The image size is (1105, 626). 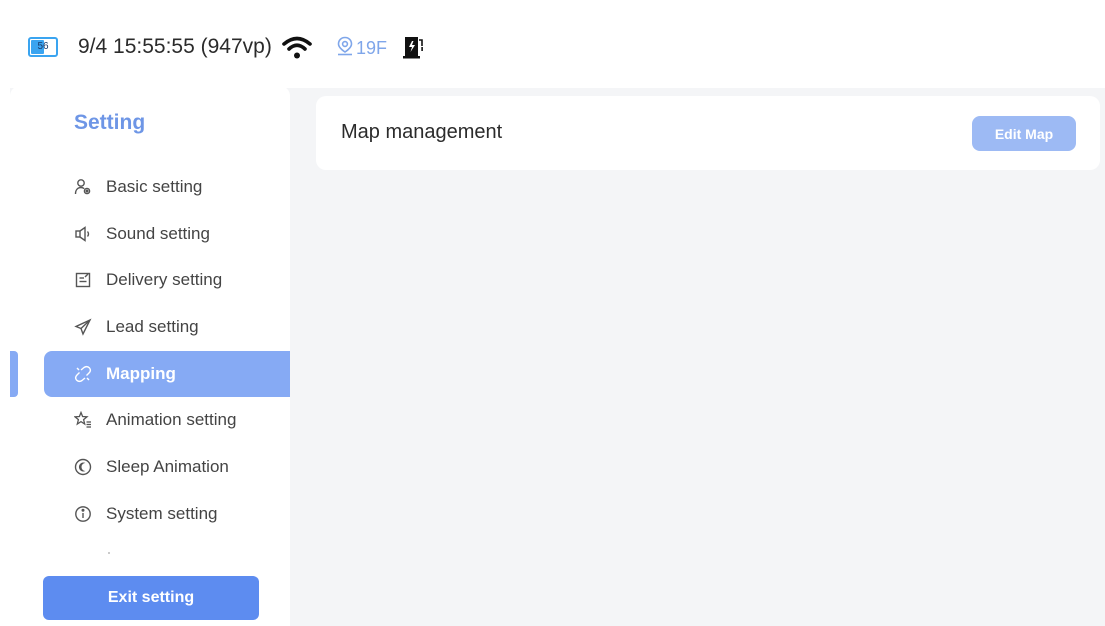 I want to click on battery-icon: 56, so click(x=43, y=47).